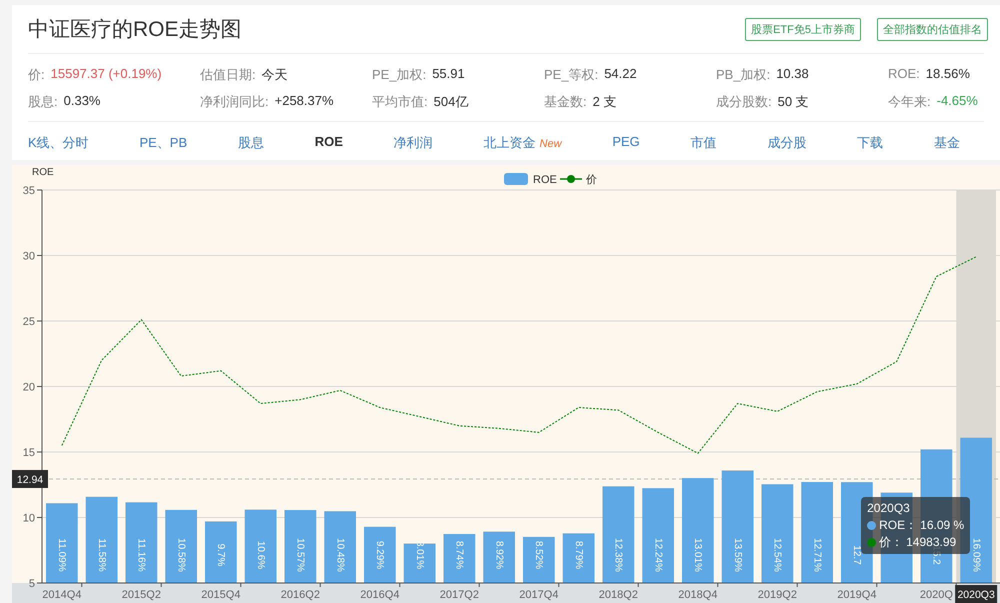 The width and height of the screenshot is (1000, 603). What do you see at coordinates (698, 555) in the screenshot?
I see `bar-value-label: 13.01%` at bounding box center [698, 555].